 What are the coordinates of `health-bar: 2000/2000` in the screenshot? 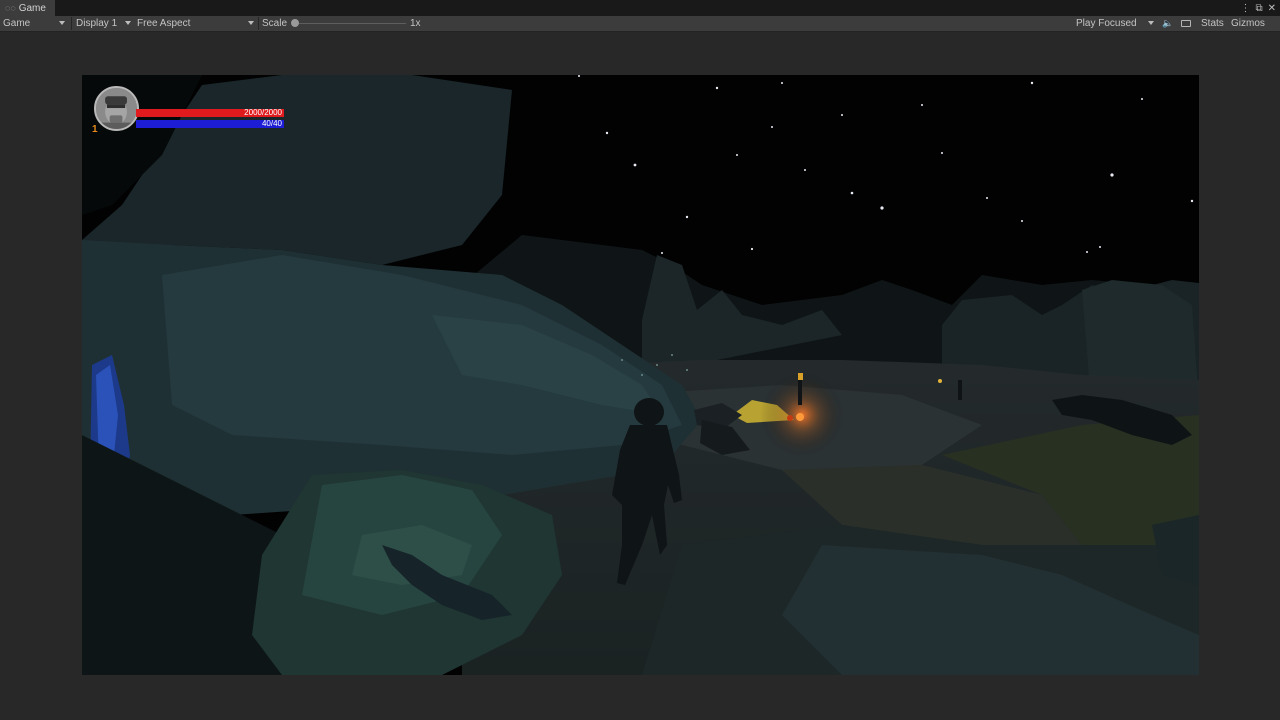 It's located at (210, 112).